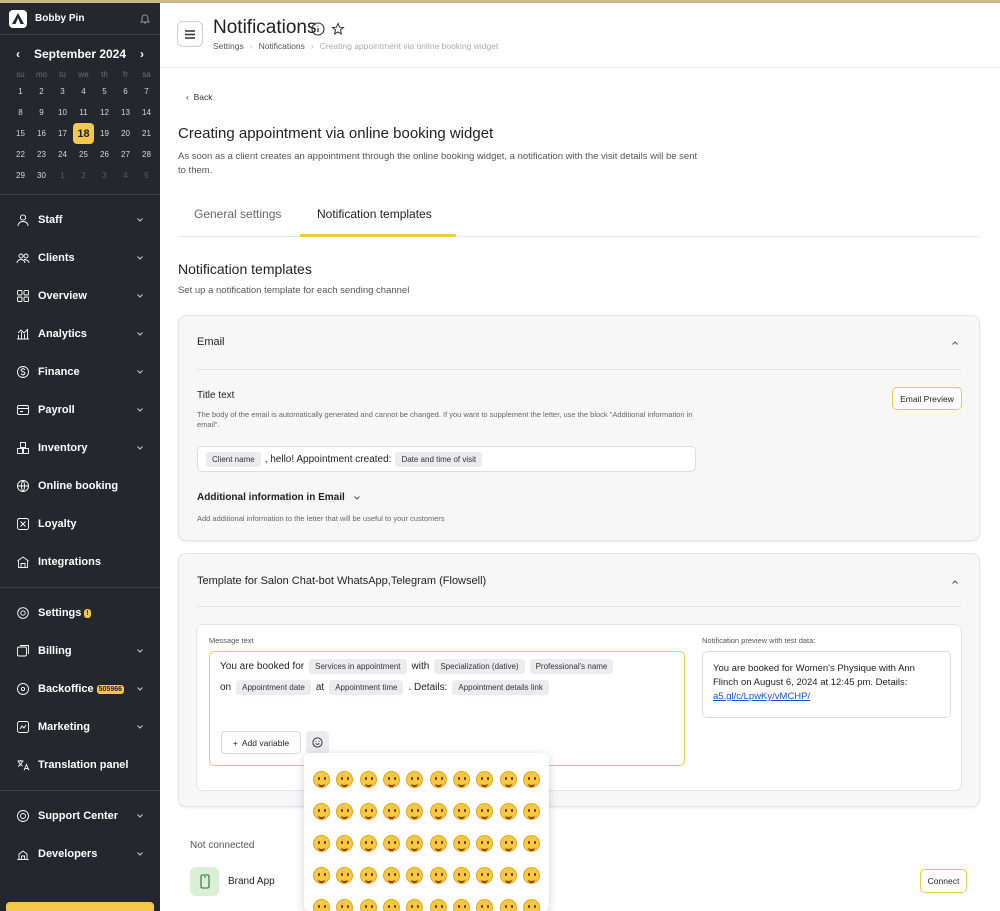 This screenshot has width=1000, height=911. What do you see at coordinates (190, 34) in the screenshot?
I see `menu-button` at bounding box center [190, 34].